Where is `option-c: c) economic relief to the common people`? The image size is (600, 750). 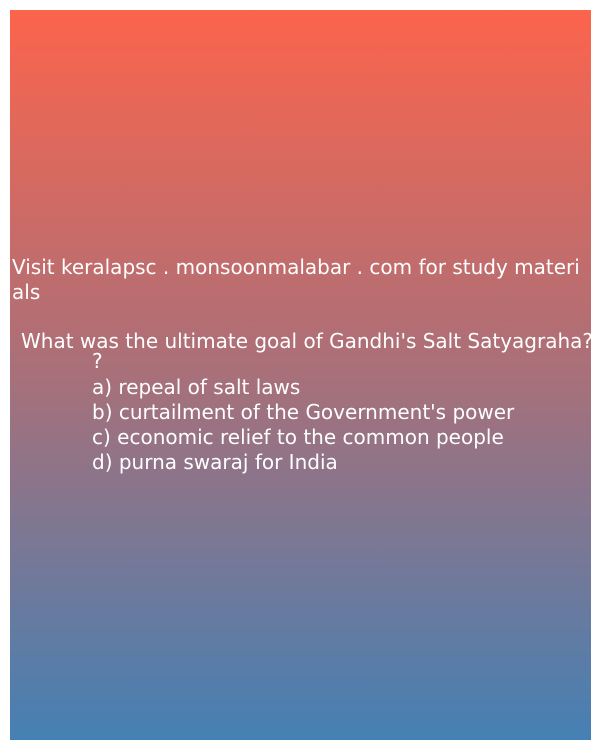 option-c: c) economic relief to the common people is located at coordinates (298, 437).